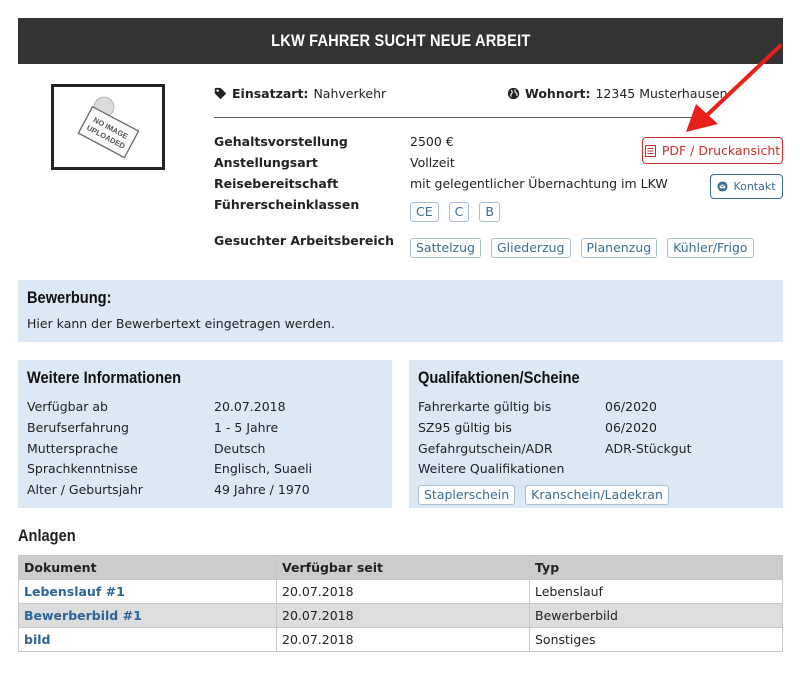  Describe the element at coordinates (85, 489) in the screenshot. I see `info-key: Alter / Geburtsjahr` at that location.